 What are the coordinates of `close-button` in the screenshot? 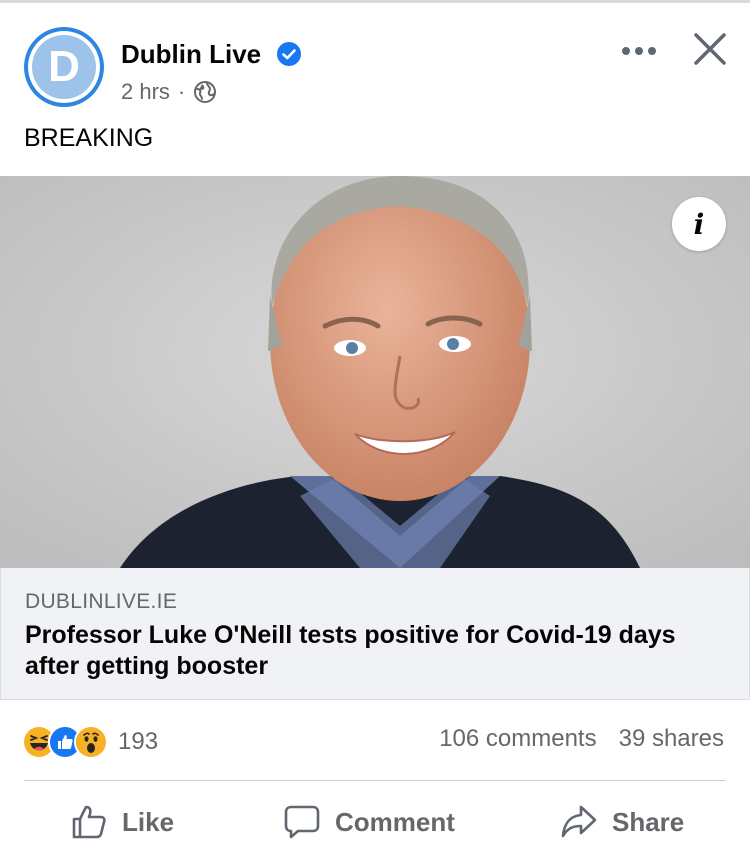 It's located at (710, 49).